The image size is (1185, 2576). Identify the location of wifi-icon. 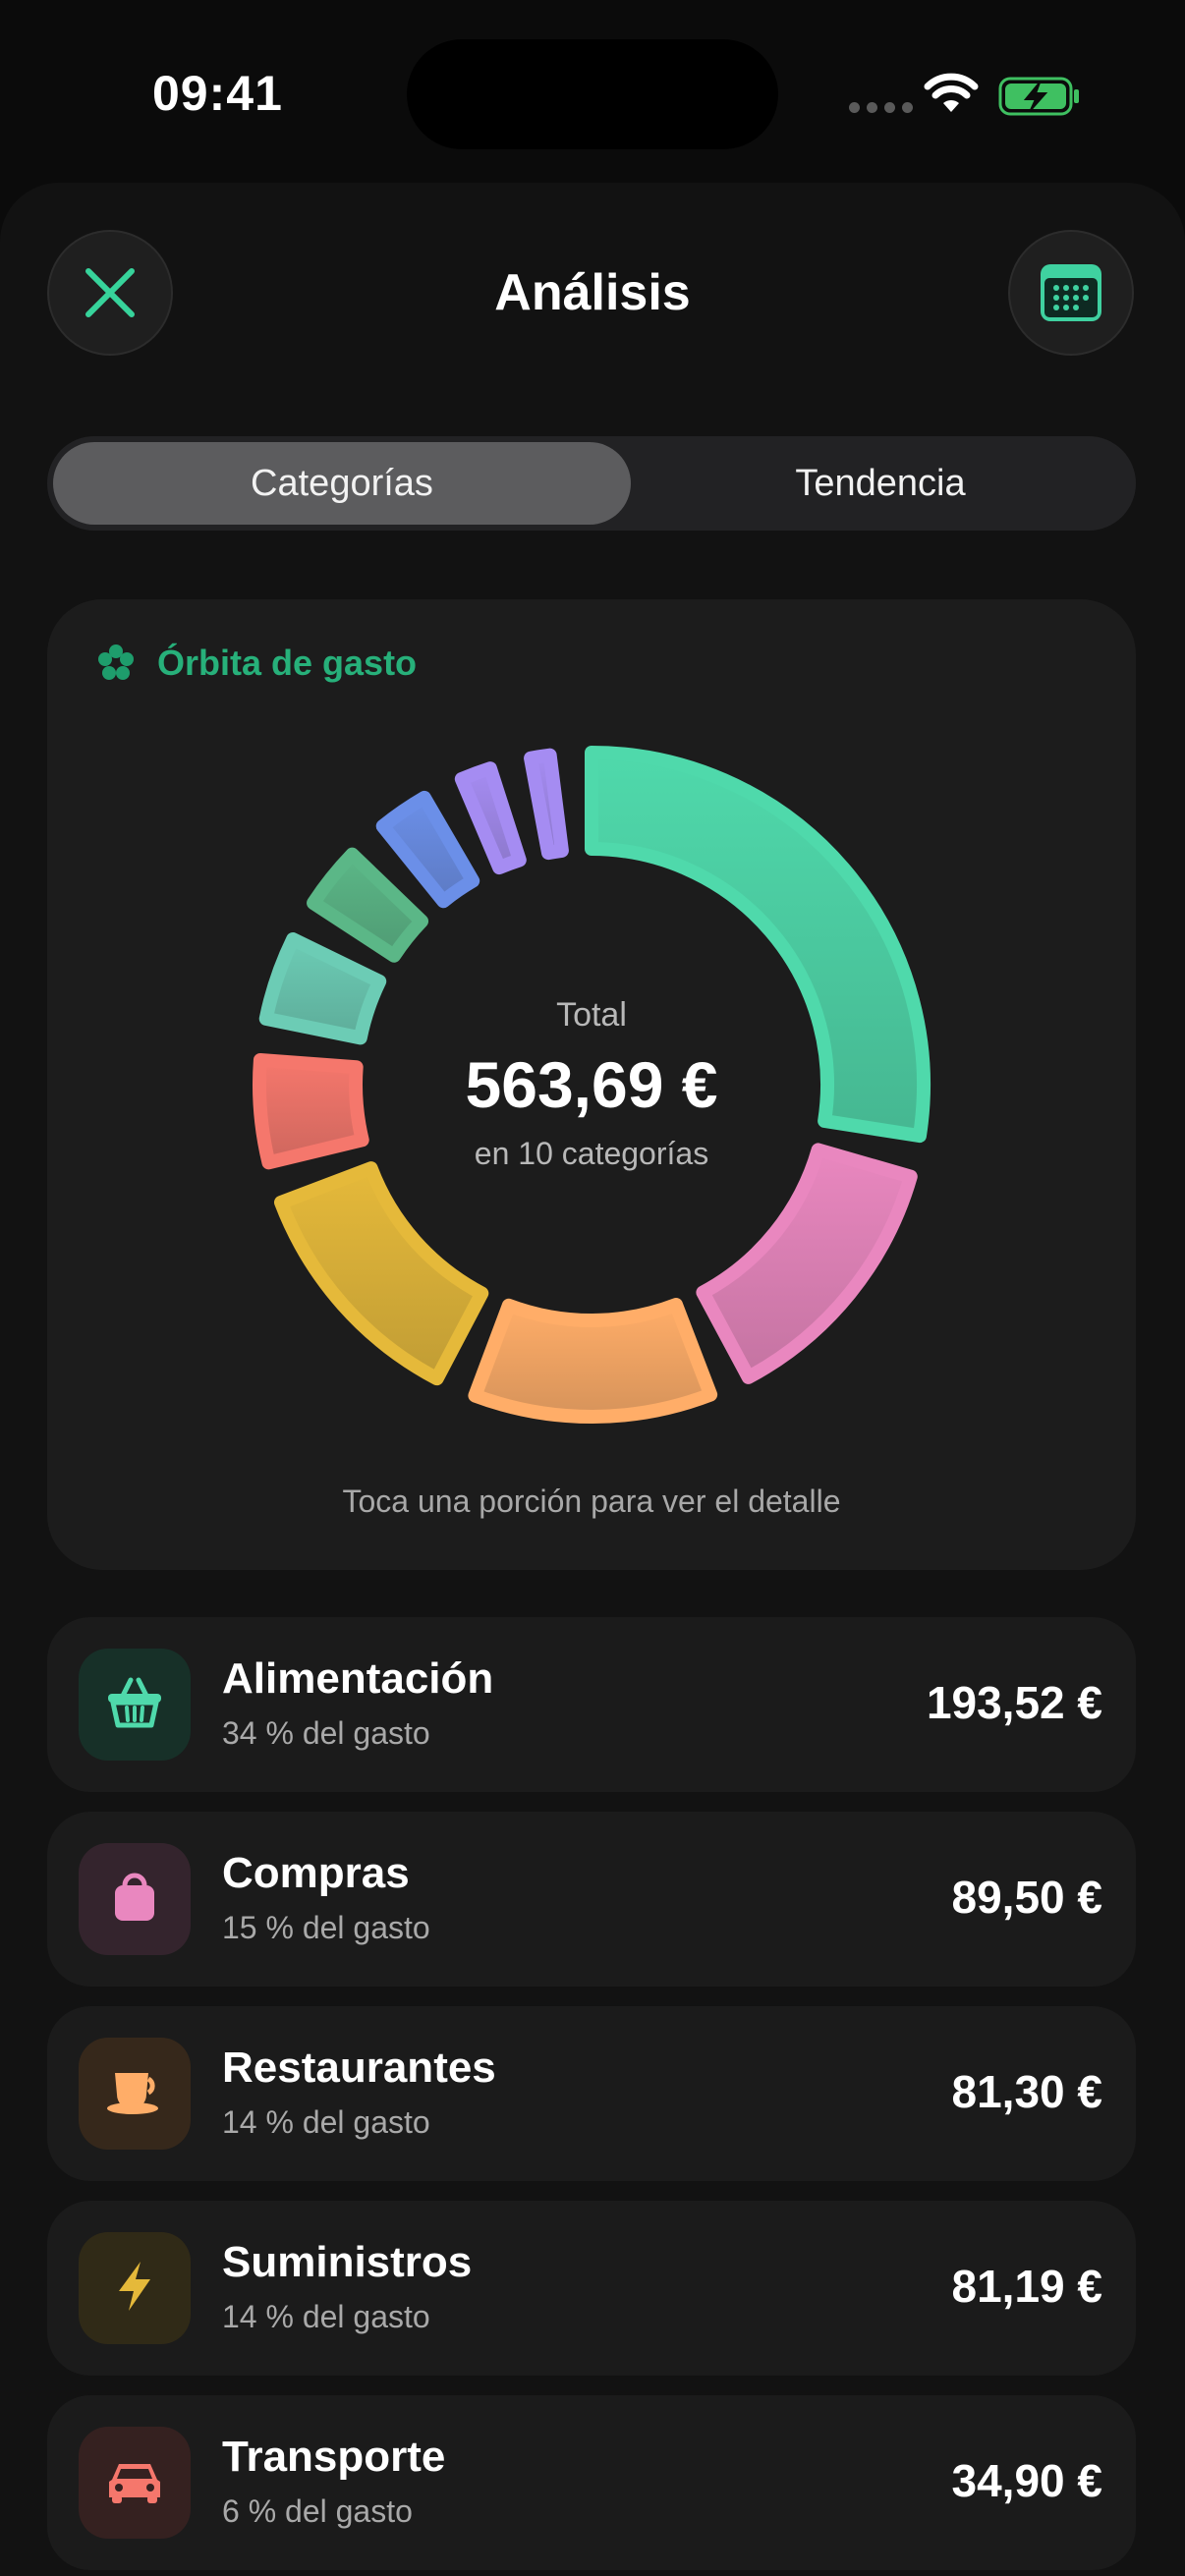
(952, 92).